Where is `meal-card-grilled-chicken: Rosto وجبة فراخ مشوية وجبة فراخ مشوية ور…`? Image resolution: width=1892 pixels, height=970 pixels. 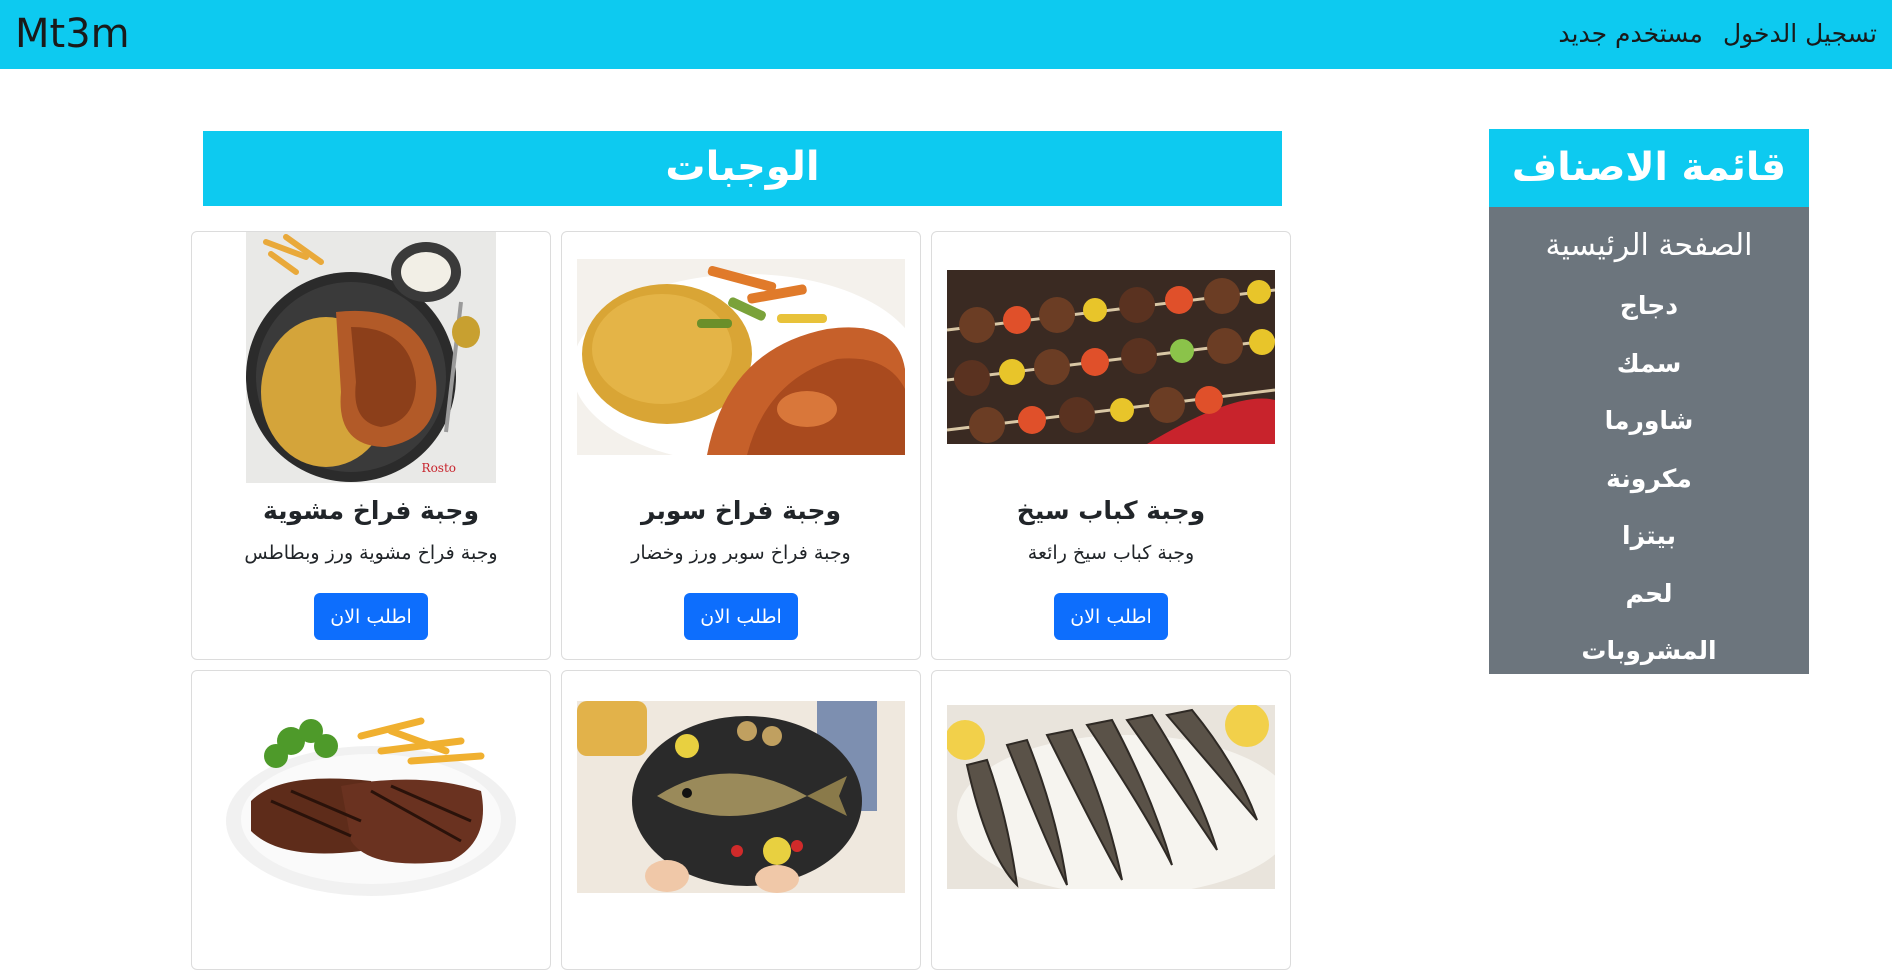
meal-card-grilled-chicken: Rosto وجبة فراخ مشوية وجبة فراخ مشوية ور… is located at coordinates (371, 445).